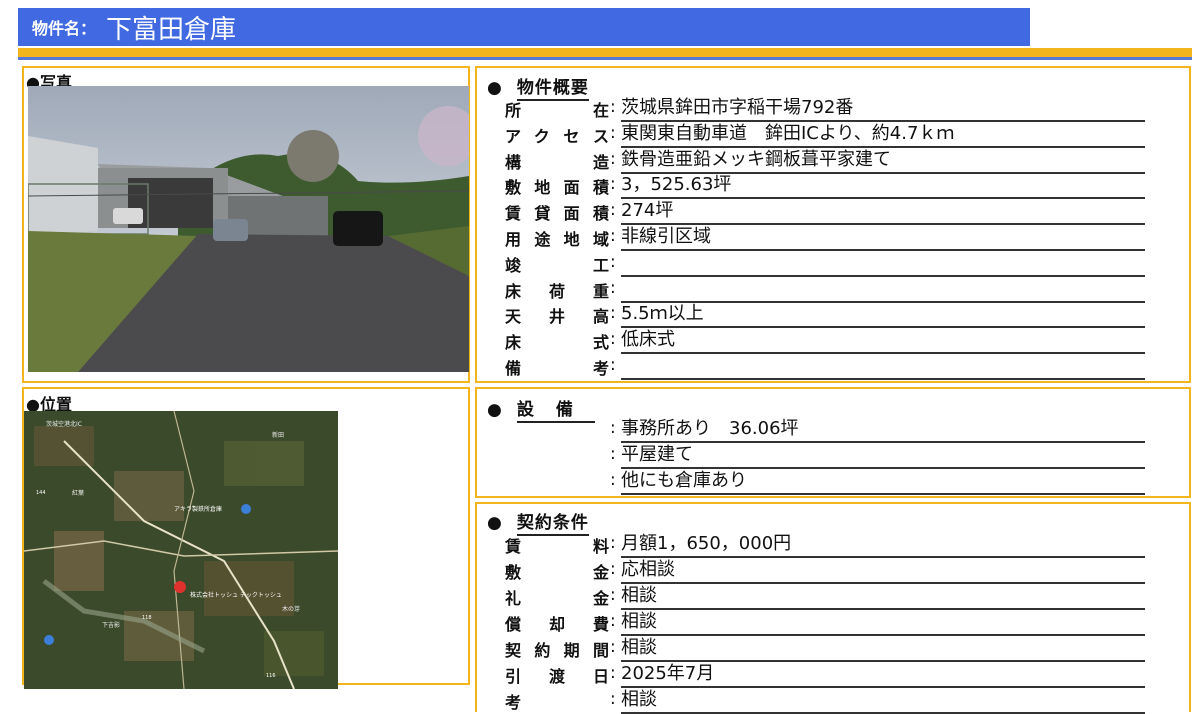 Image resolution: width=1200 pixels, height=714 pixels. I want to click on contract-row: 礼金: 相談, so click(825, 597).